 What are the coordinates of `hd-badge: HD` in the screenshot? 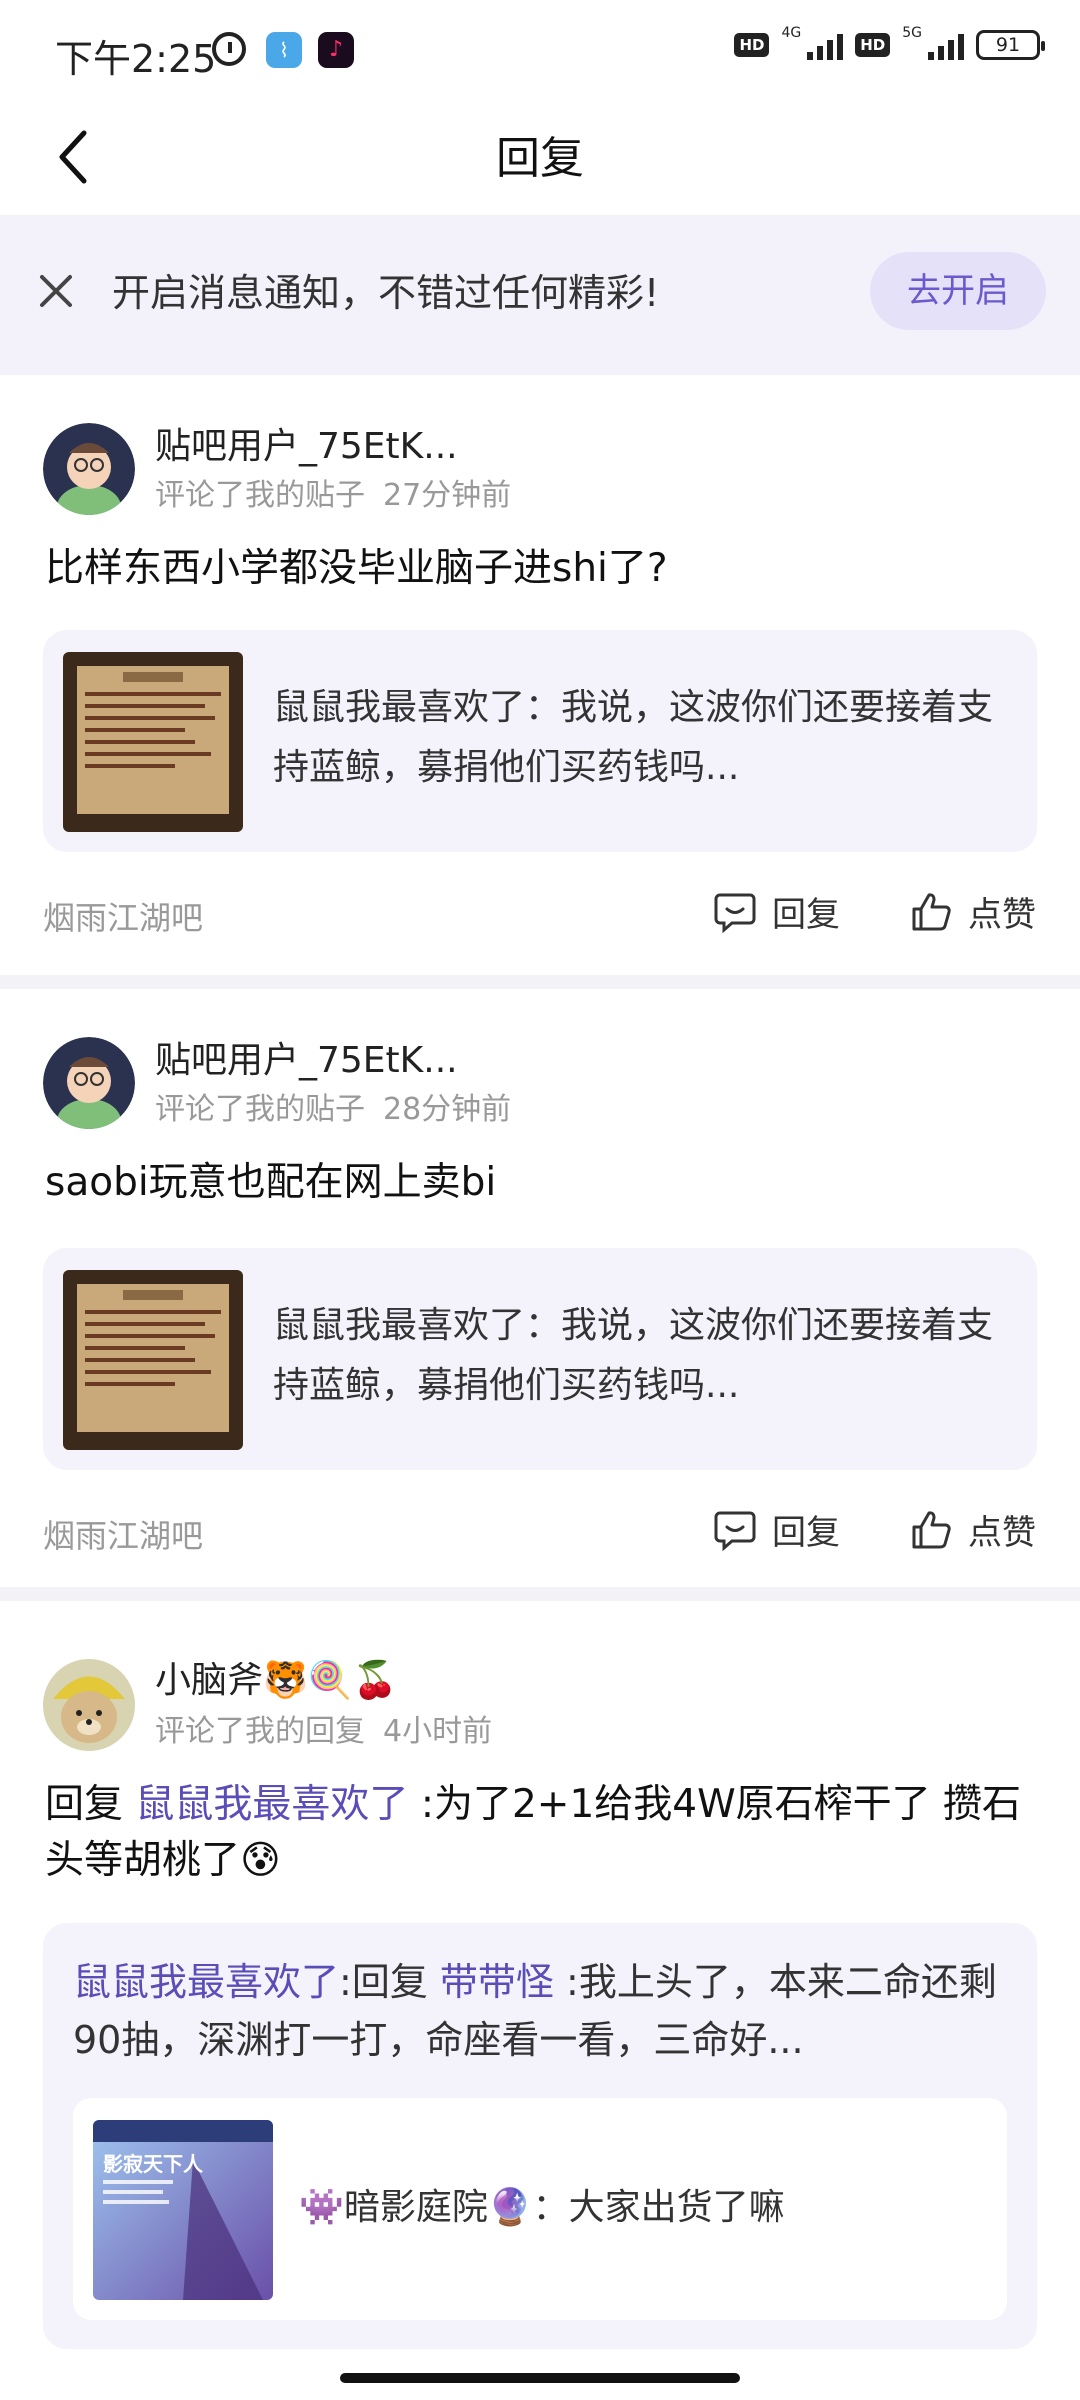 It's located at (752, 45).